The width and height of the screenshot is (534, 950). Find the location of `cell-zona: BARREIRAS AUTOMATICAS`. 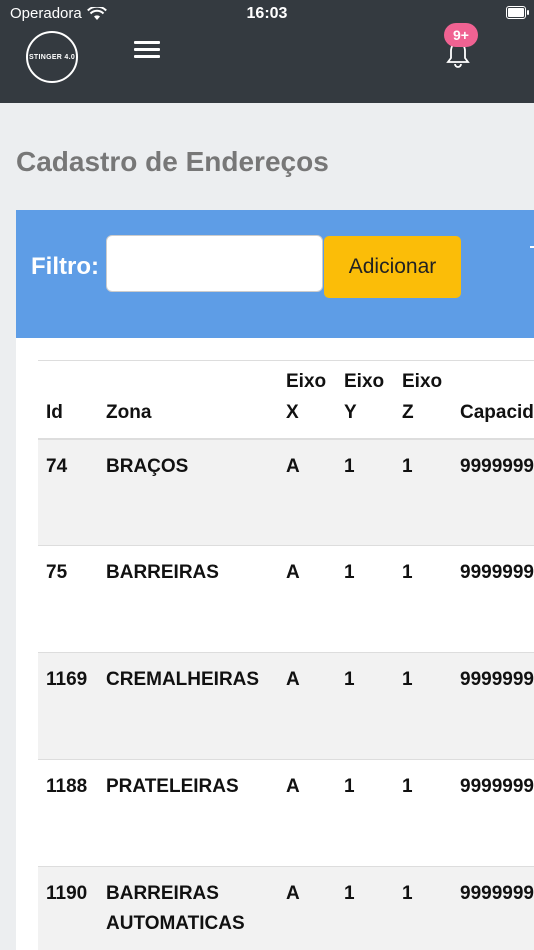

cell-zona: BARREIRAS AUTOMATICAS is located at coordinates (188, 908).